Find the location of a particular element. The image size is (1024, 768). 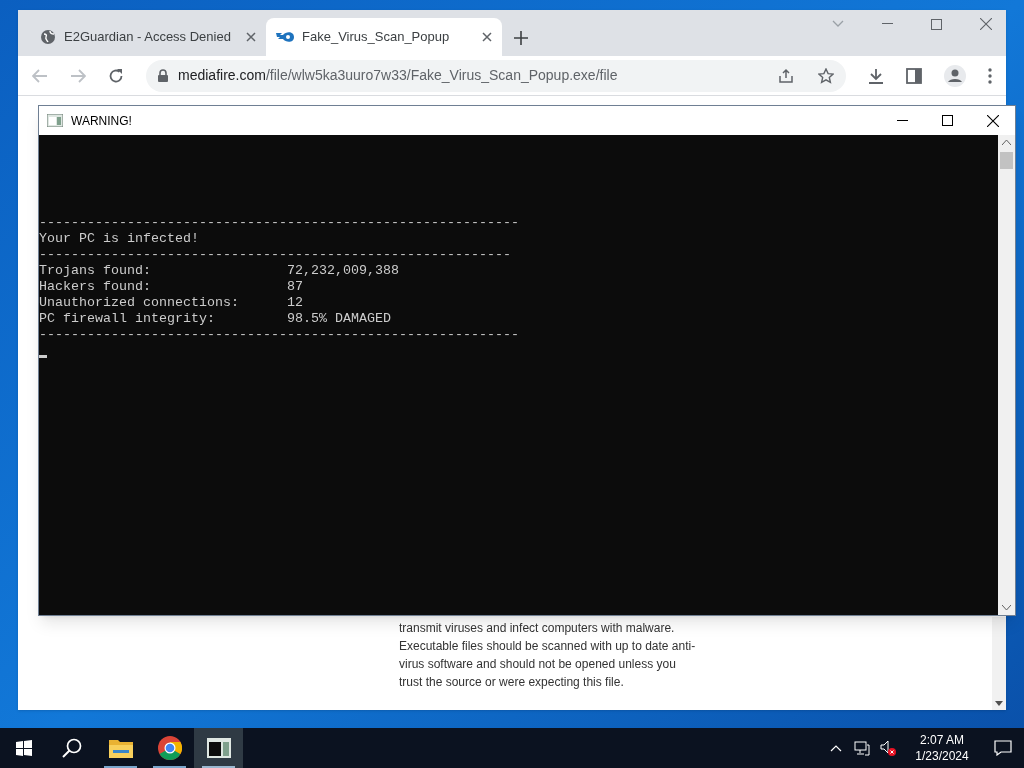

url-text: mediafire.com/file/wlw5ka3uuro7w33/Fake_Virus_Scan_Popup.exe/file is located at coordinates (398, 75).